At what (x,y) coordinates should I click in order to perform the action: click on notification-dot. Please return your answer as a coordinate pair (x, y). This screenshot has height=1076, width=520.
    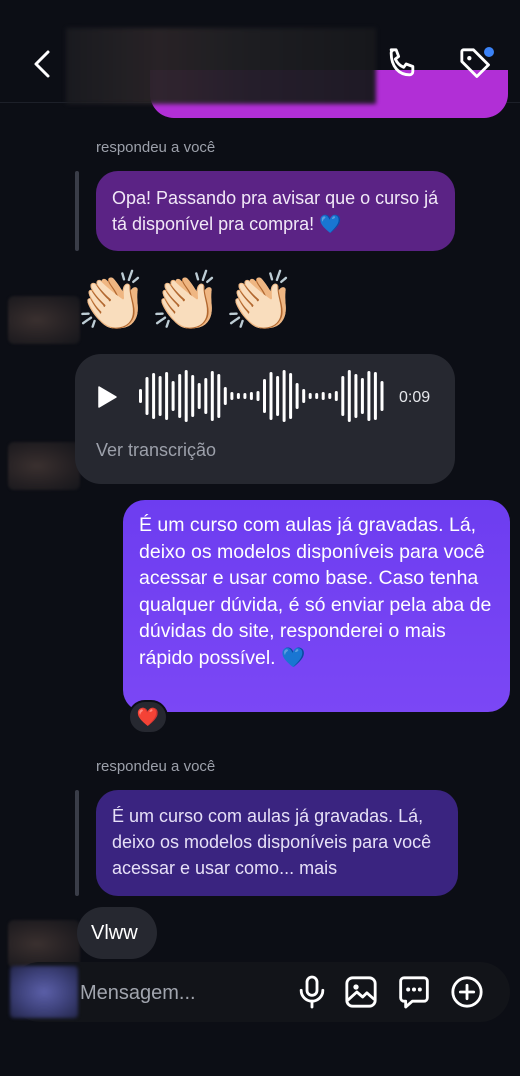
    Looking at the image, I should click on (489, 52).